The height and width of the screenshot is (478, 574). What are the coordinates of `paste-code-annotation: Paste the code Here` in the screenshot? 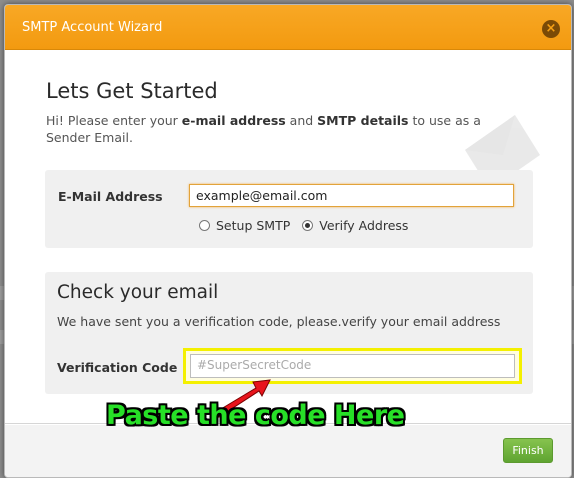 It's located at (255, 415).